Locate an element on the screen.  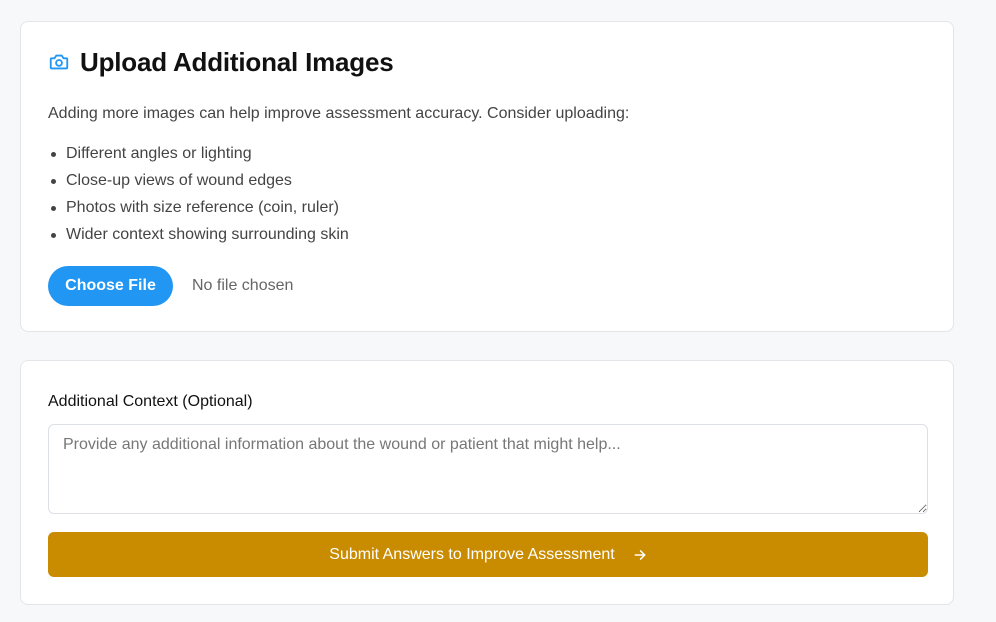
page-title: Upload Additional Images is located at coordinates (237, 62).